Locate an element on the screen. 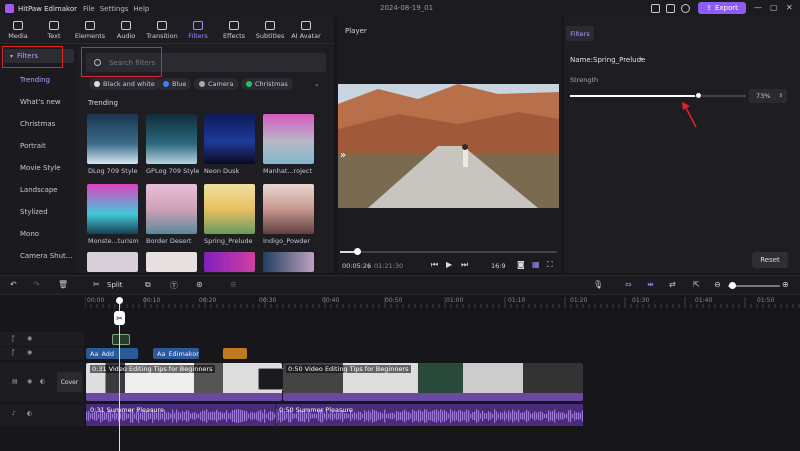 Image resolution: width=800 pixels, height=451 pixels. chip-christmas: Christmas is located at coordinates (267, 84).